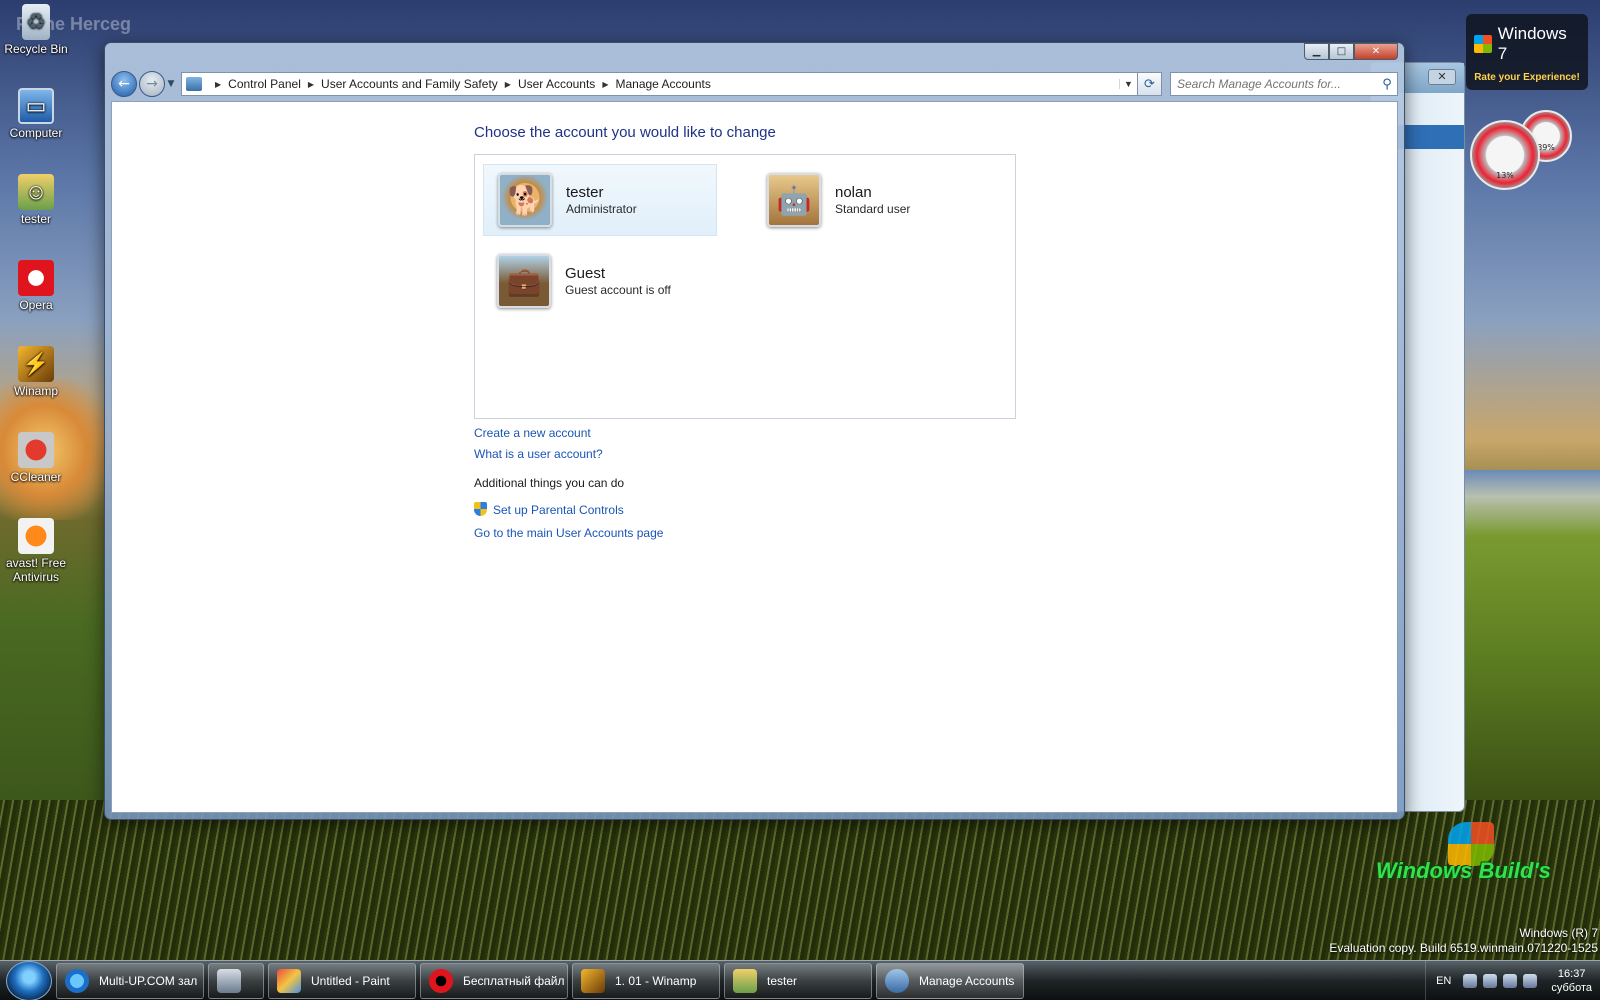 This screenshot has width=1600, height=1000. I want to click on forward-button: →, so click(152, 84).